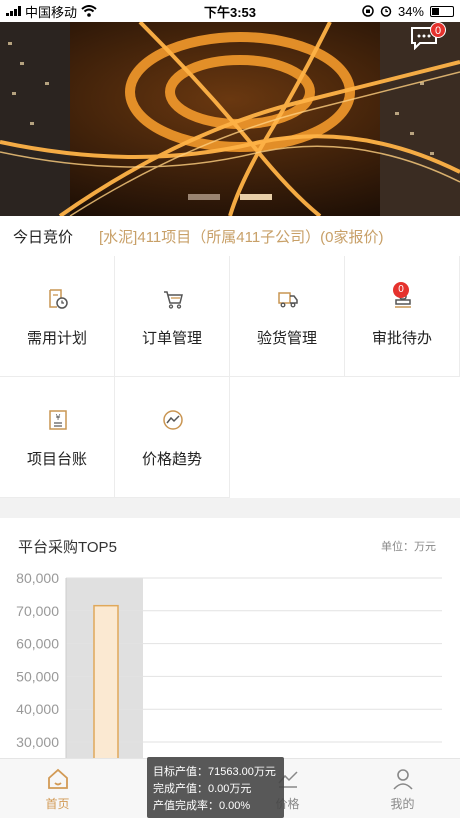 The width and height of the screenshot is (460, 818). Describe the element at coordinates (442, 11) in the screenshot. I see `battery-icon` at that location.